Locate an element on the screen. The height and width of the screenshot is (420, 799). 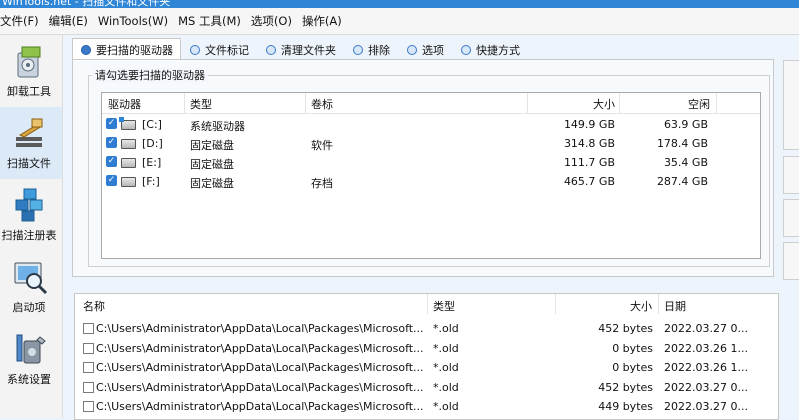
menu-edit: 编辑(E) is located at coordinates (68, 21).